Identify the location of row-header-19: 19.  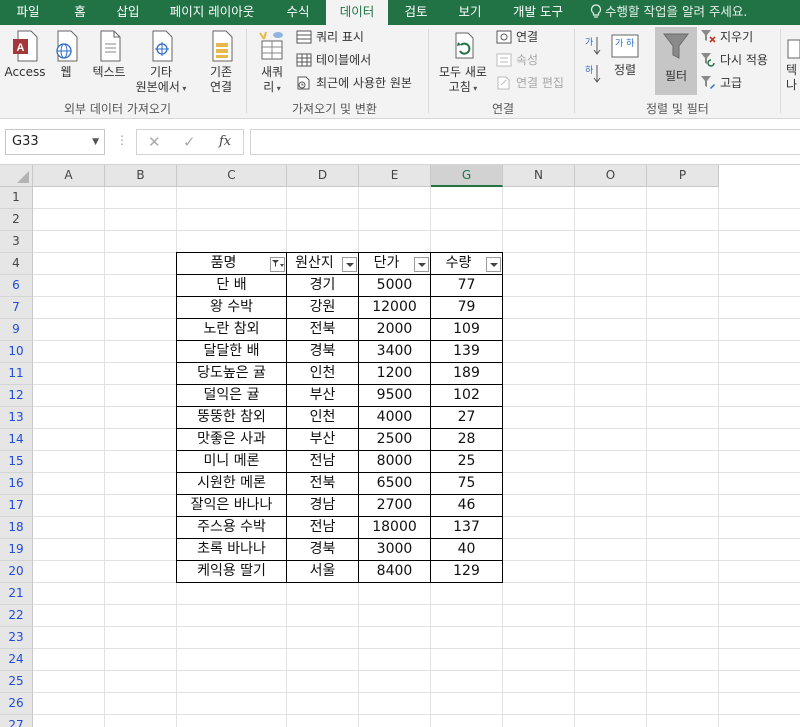
(16, 550).